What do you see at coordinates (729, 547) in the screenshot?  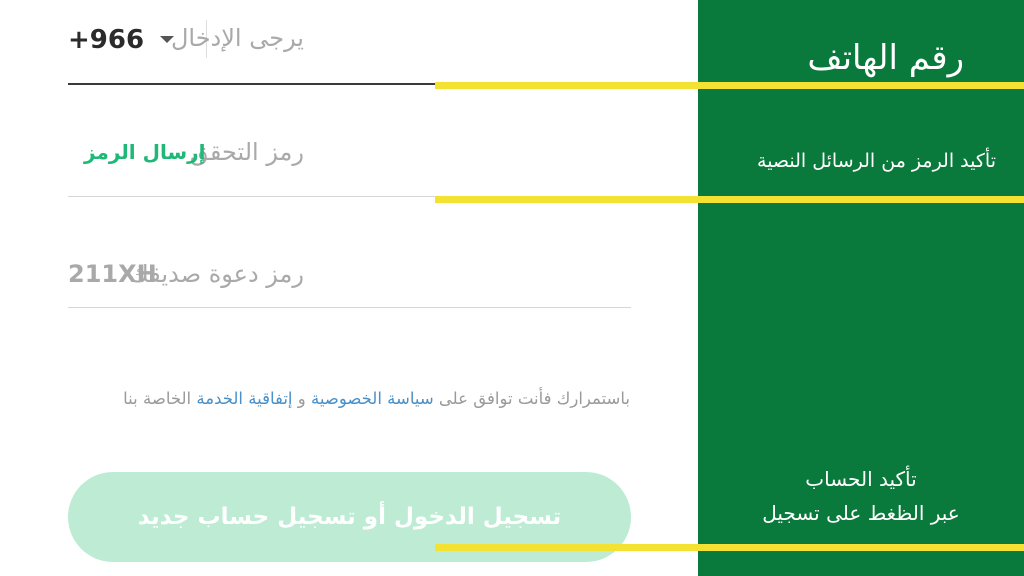 I see `callout-line-confirm` at bounding box center [729, 547].